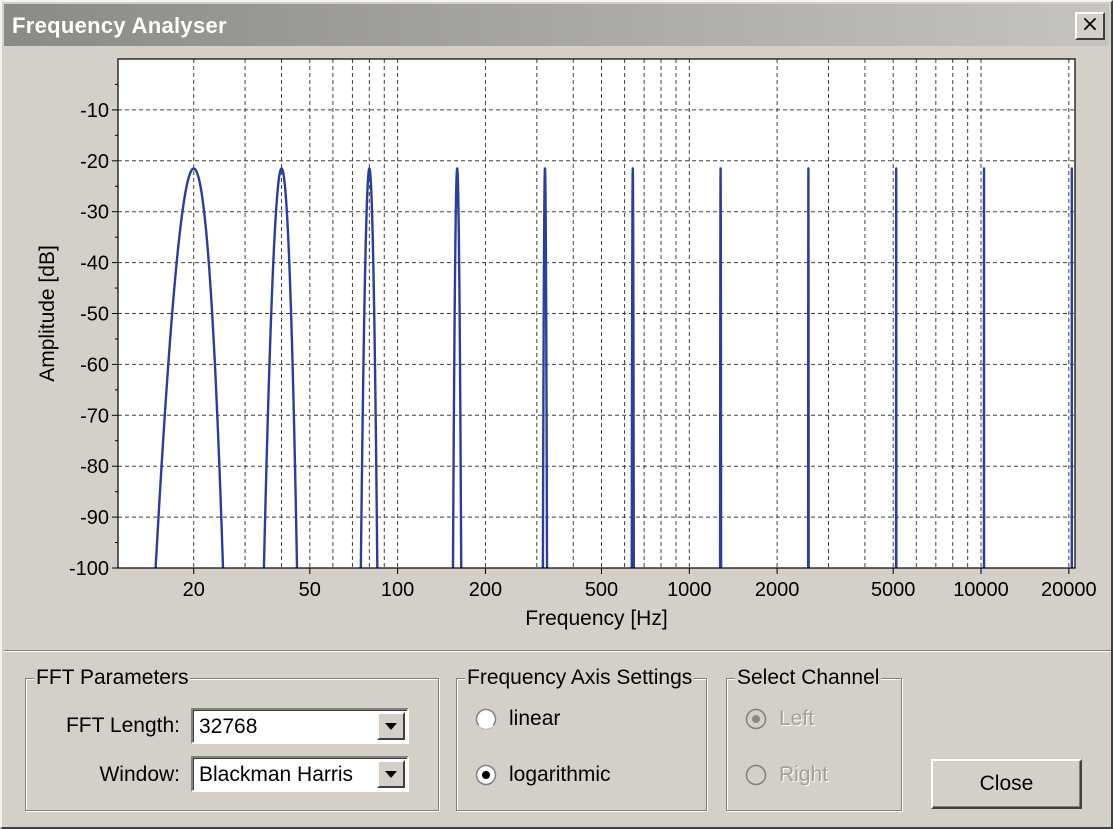 This screenshot has width=1113, height=829. Describe the element at coordinates (756, 719) in the screenshot. I see `radio-left-circle` at that location.